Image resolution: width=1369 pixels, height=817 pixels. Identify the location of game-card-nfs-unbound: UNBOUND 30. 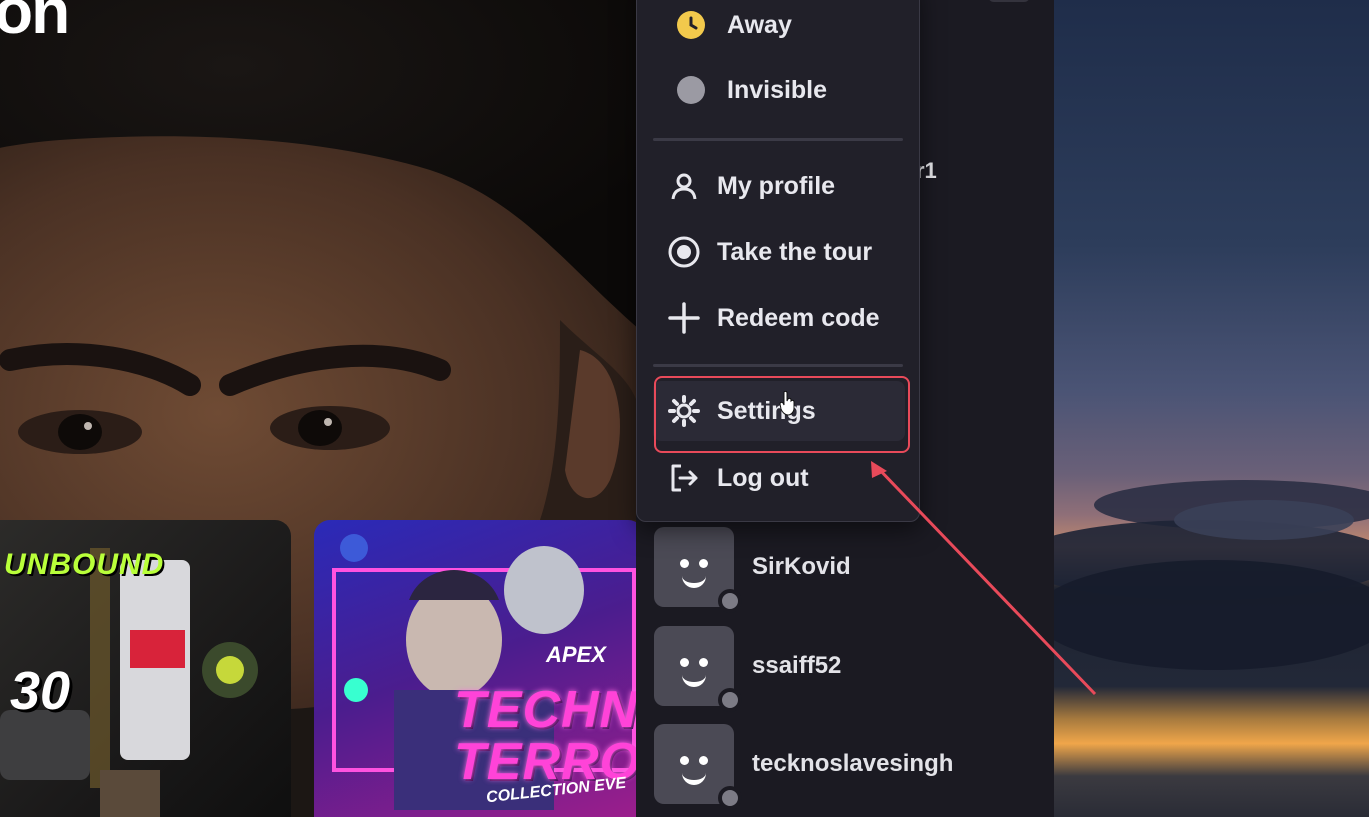
(145, 668).